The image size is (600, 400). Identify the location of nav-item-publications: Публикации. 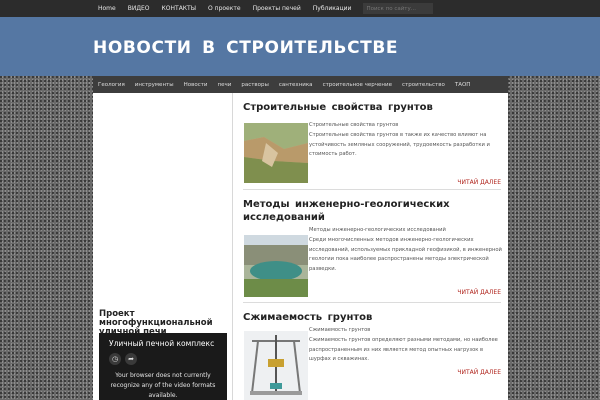
(332, 8).